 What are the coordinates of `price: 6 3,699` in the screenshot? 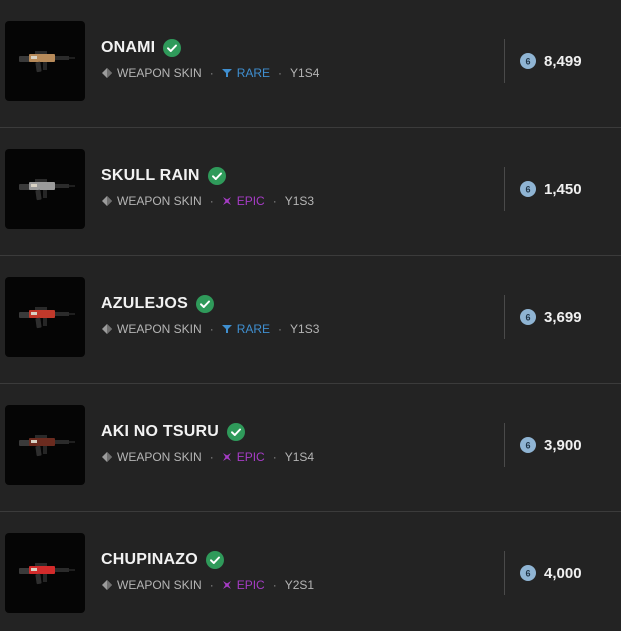 It's located at (551, 317).